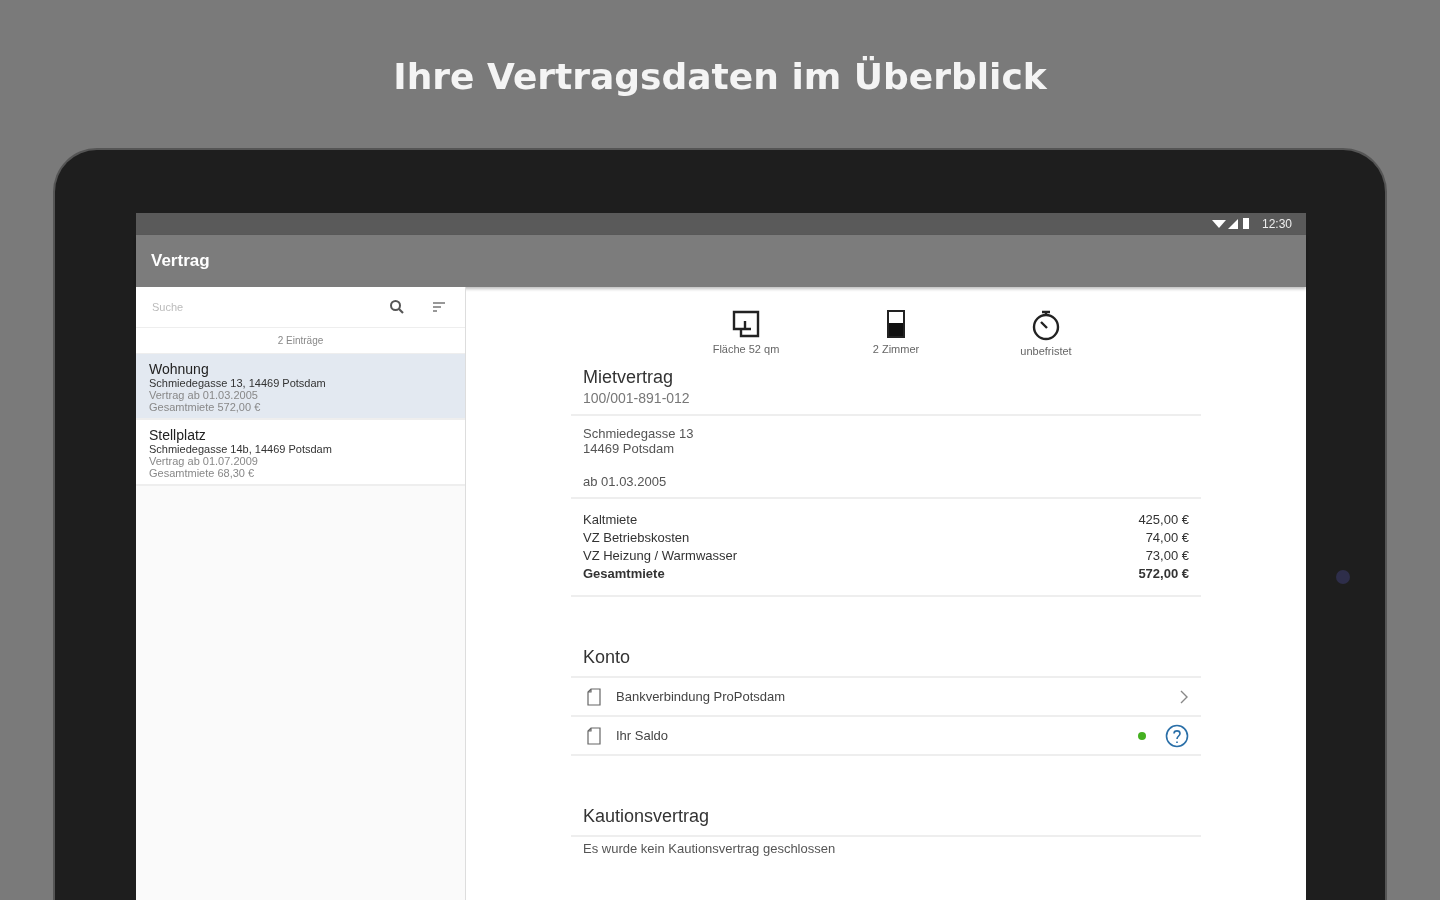 The height and width of the screenshot is (900, 1440). What do you see at coordinates (204, 461) in the screenshot?
I see `item-contract-date: Vertrag ab 01.07.2009` at bounding box center [204, 461].